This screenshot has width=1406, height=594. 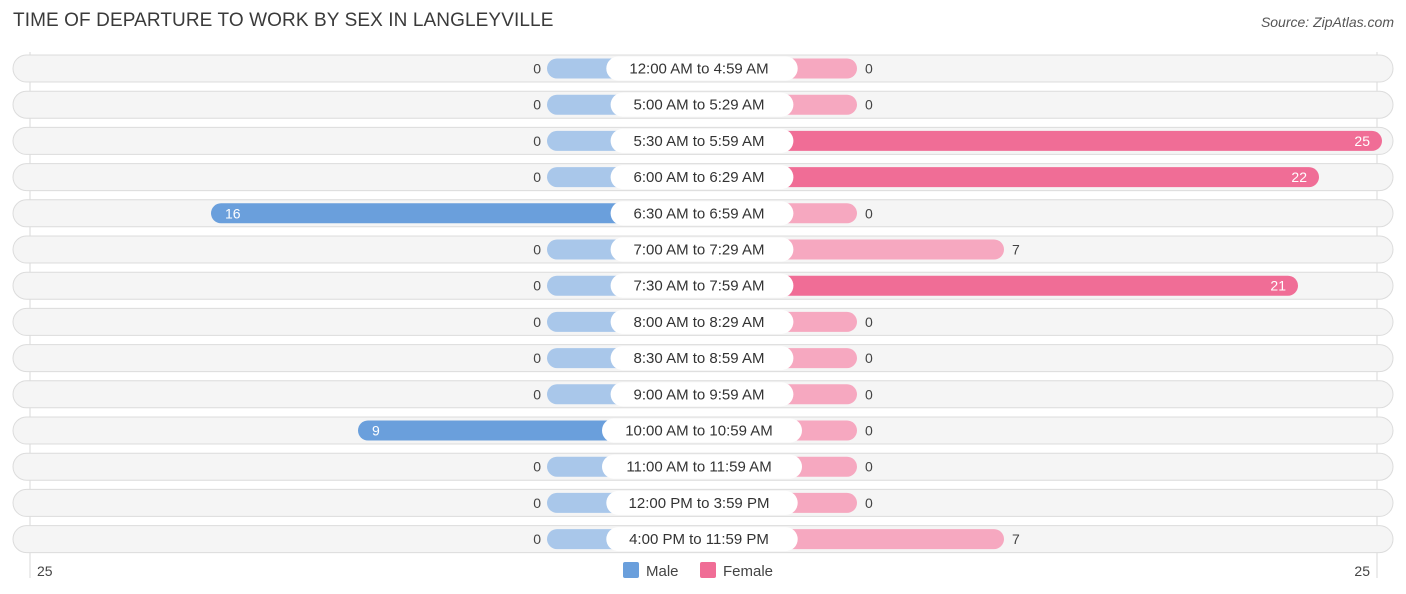 I want to click on category-label: 7:30 AM to 7:59 AM, so click(x=699, y=286).